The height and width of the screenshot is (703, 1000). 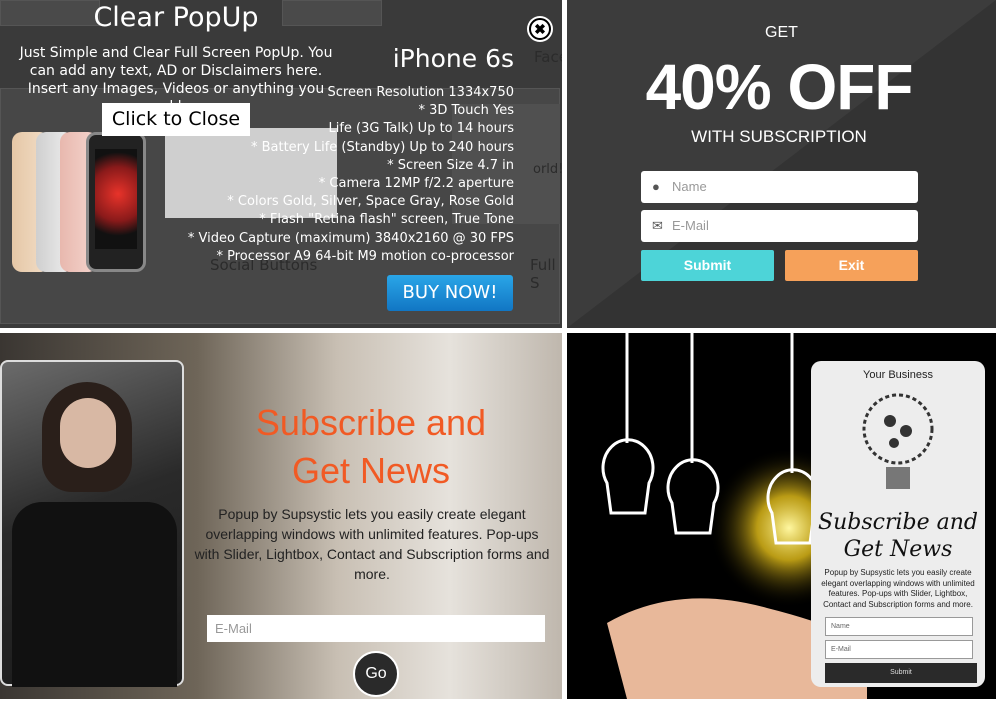 I want to click on user-icon: ●, so click(x=656, y=186).